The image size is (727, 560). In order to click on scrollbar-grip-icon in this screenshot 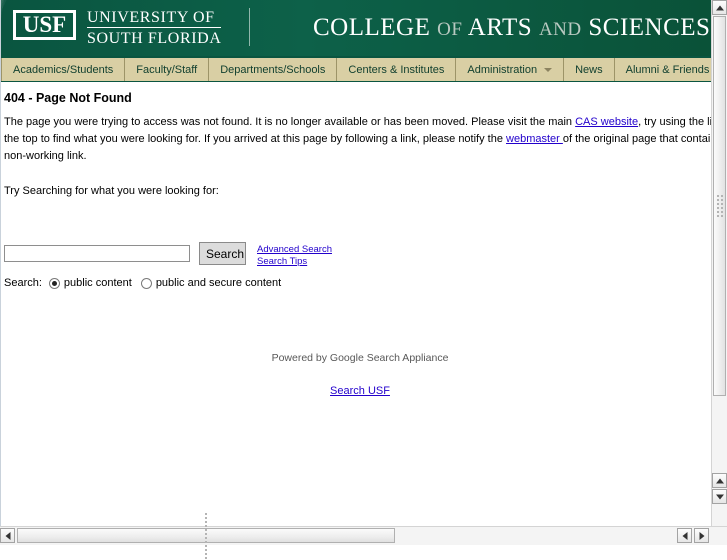, I will do `click(720, 206)`.